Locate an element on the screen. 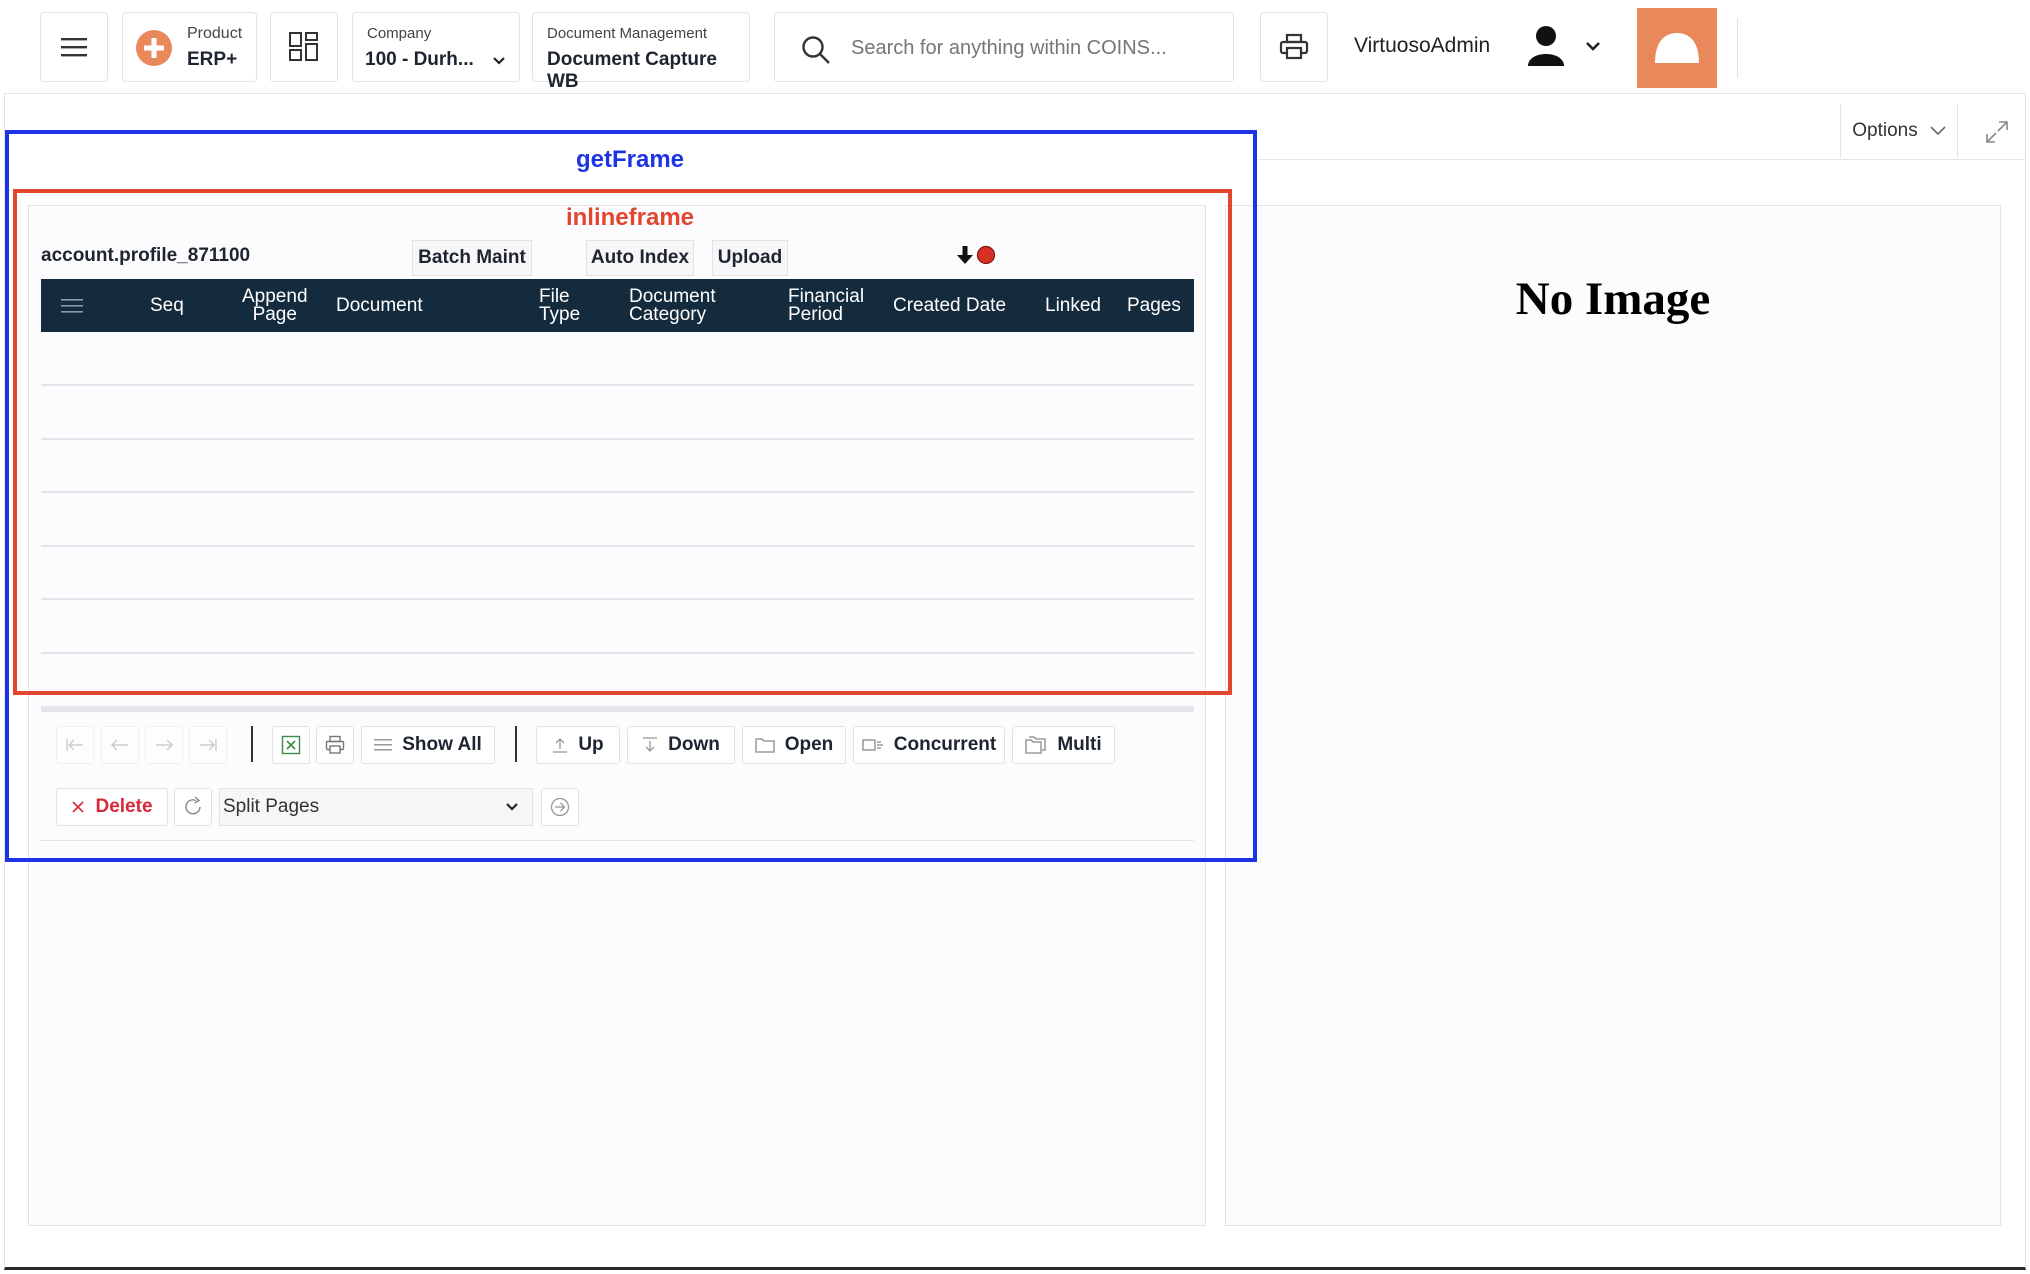  no-image-text: No Image is located at coordinates (1613, 299).